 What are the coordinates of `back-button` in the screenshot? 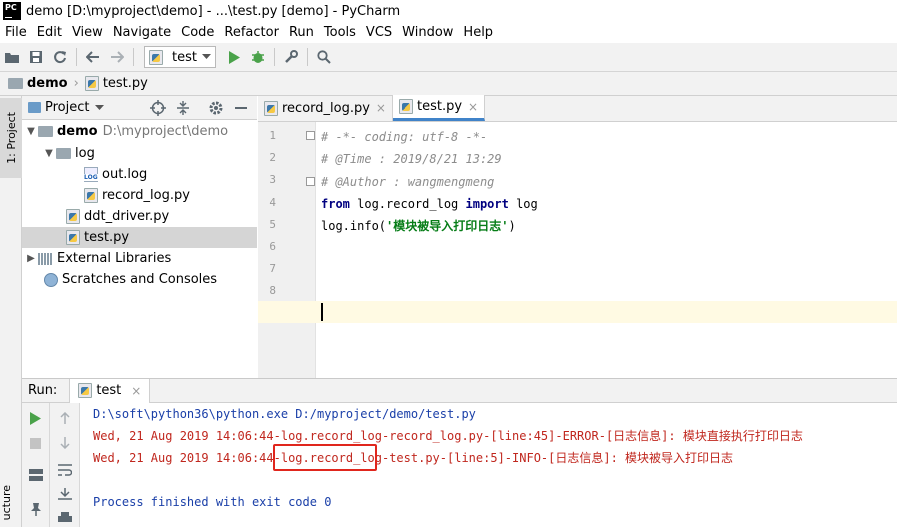 It's located at (93, 57).